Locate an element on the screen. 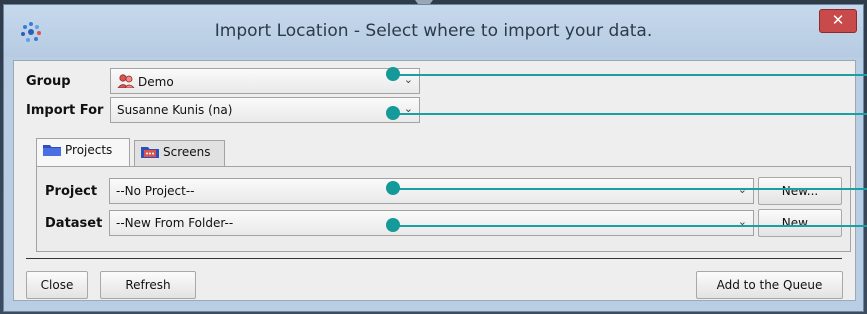 The image size is (867, 314). dataset-label: Dataset is located at coordinates (74, 223).